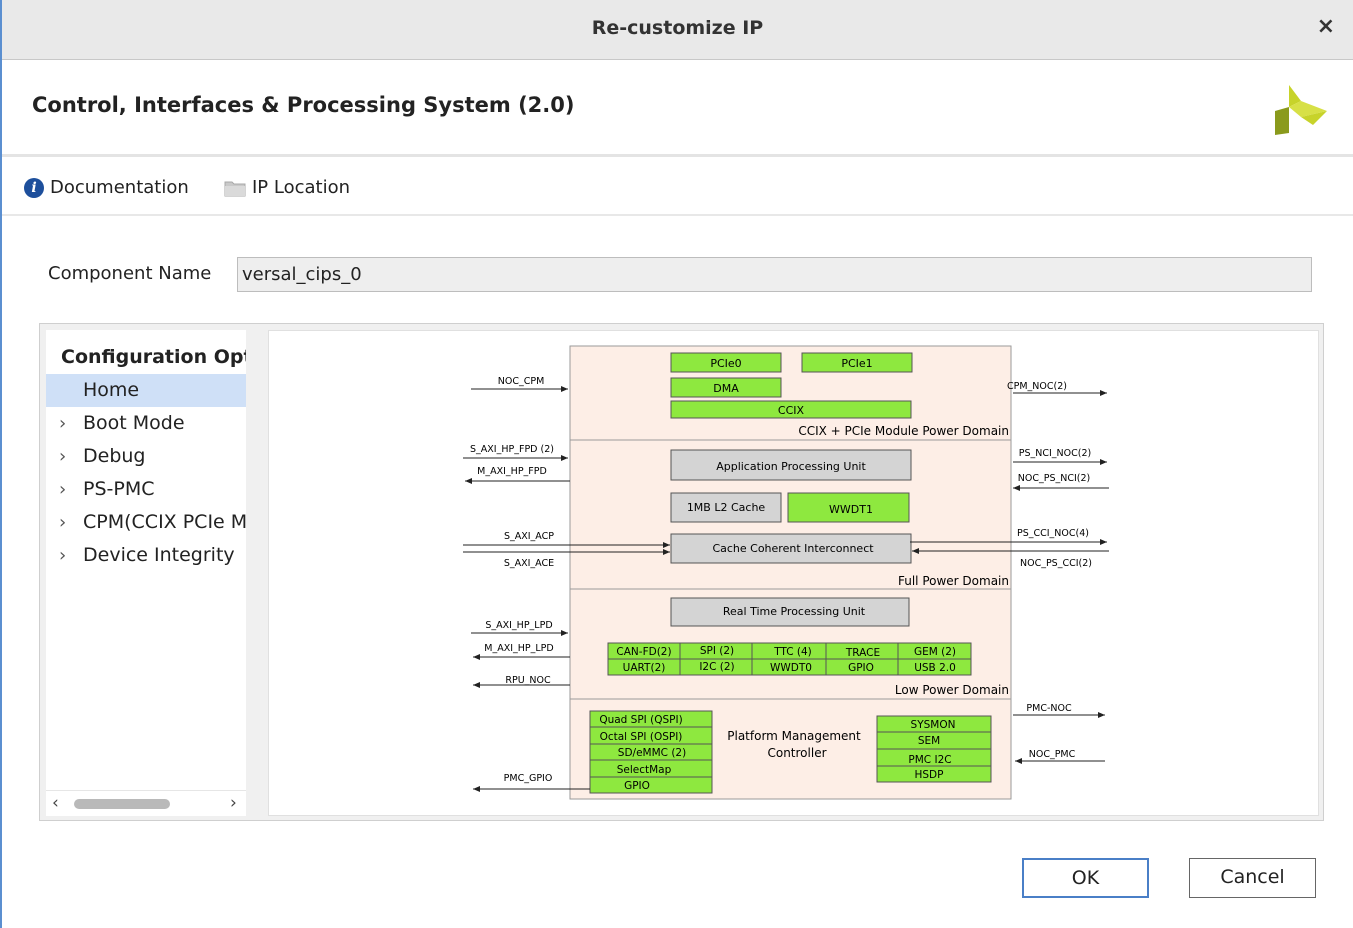 The width and height of the screenshot is (1353, 928). What do you see at coordinates (34, 187) in the screenshot?
I see `info-icon: i` at bounding box center [34, 187].